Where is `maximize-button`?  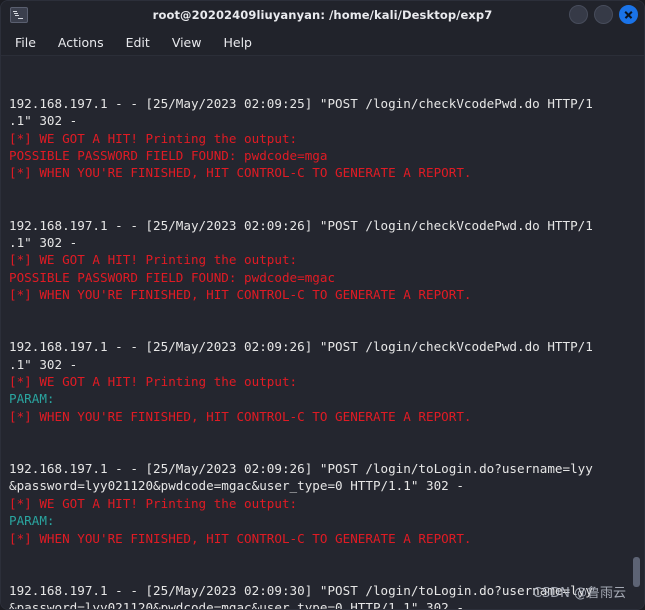 maximize-button is located at coordinates (603, 14).